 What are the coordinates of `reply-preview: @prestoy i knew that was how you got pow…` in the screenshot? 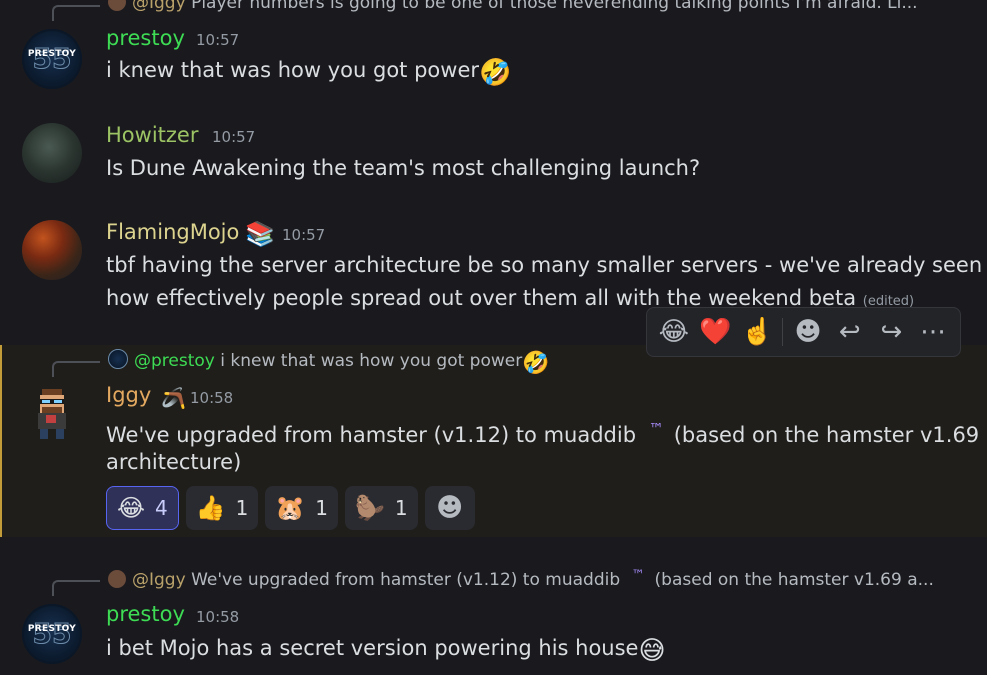 It's located at (329, 362).